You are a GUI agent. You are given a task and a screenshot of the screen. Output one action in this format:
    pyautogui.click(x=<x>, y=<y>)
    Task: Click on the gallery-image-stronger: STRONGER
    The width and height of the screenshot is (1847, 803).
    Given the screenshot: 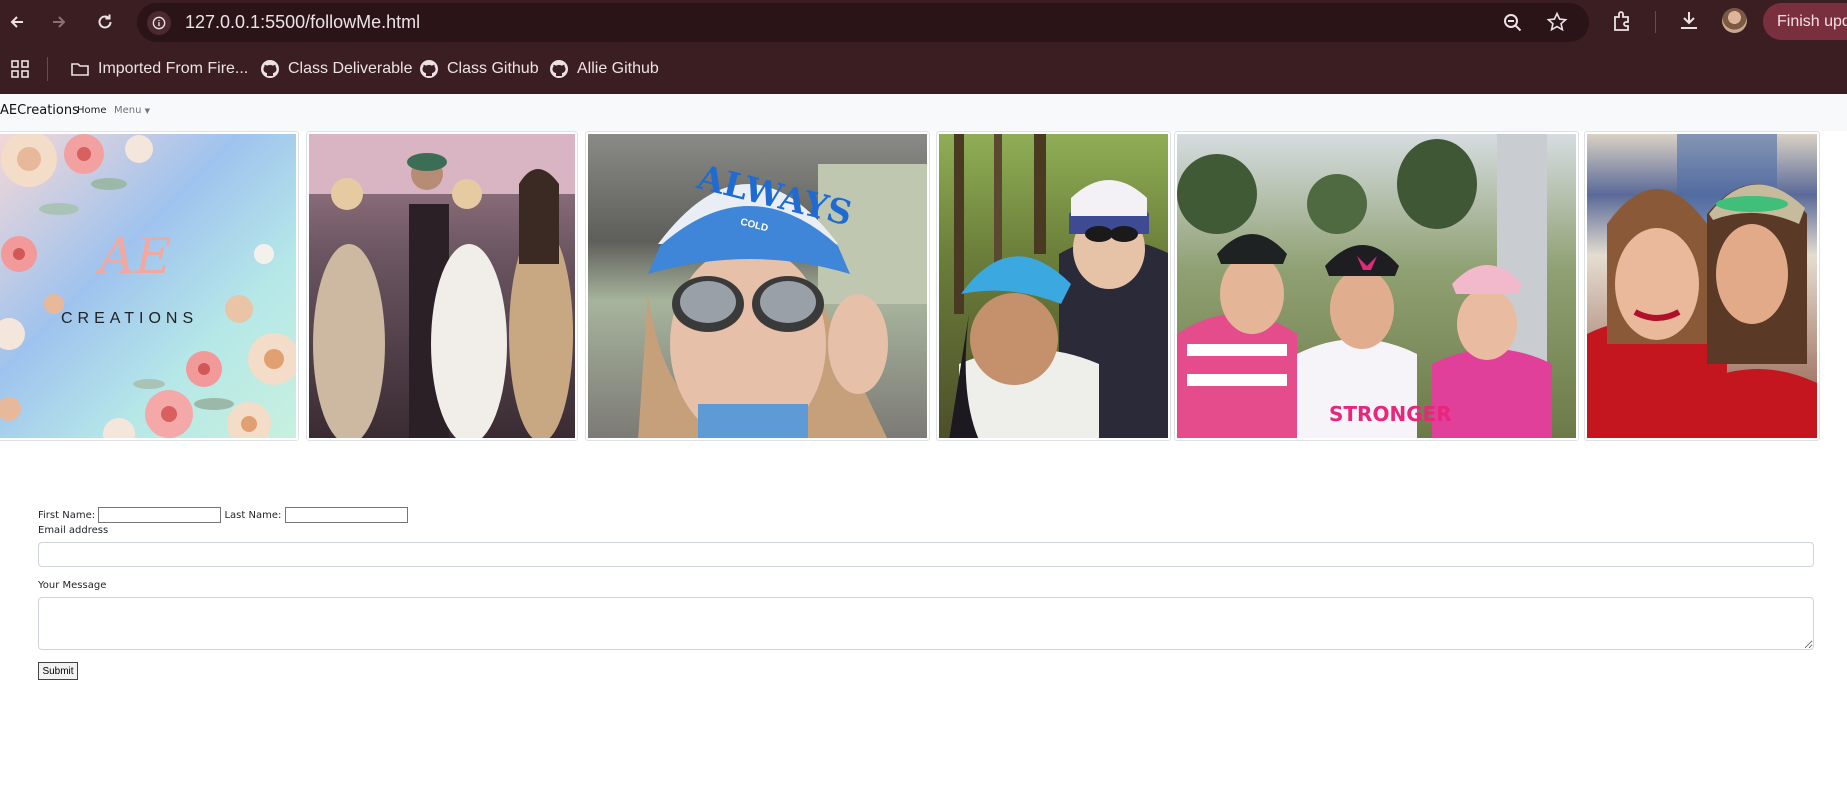 What is the action you would take?
    pyautogui.click(x=1376, y=286)
    